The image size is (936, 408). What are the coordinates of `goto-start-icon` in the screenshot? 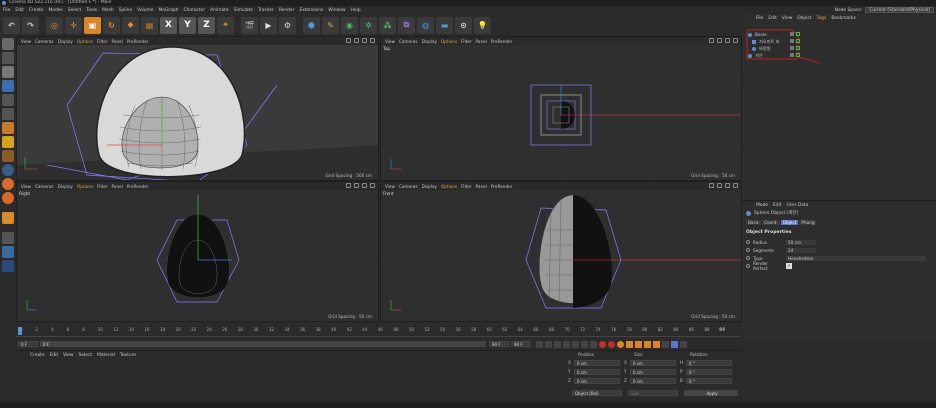 It's located at (539, 344).